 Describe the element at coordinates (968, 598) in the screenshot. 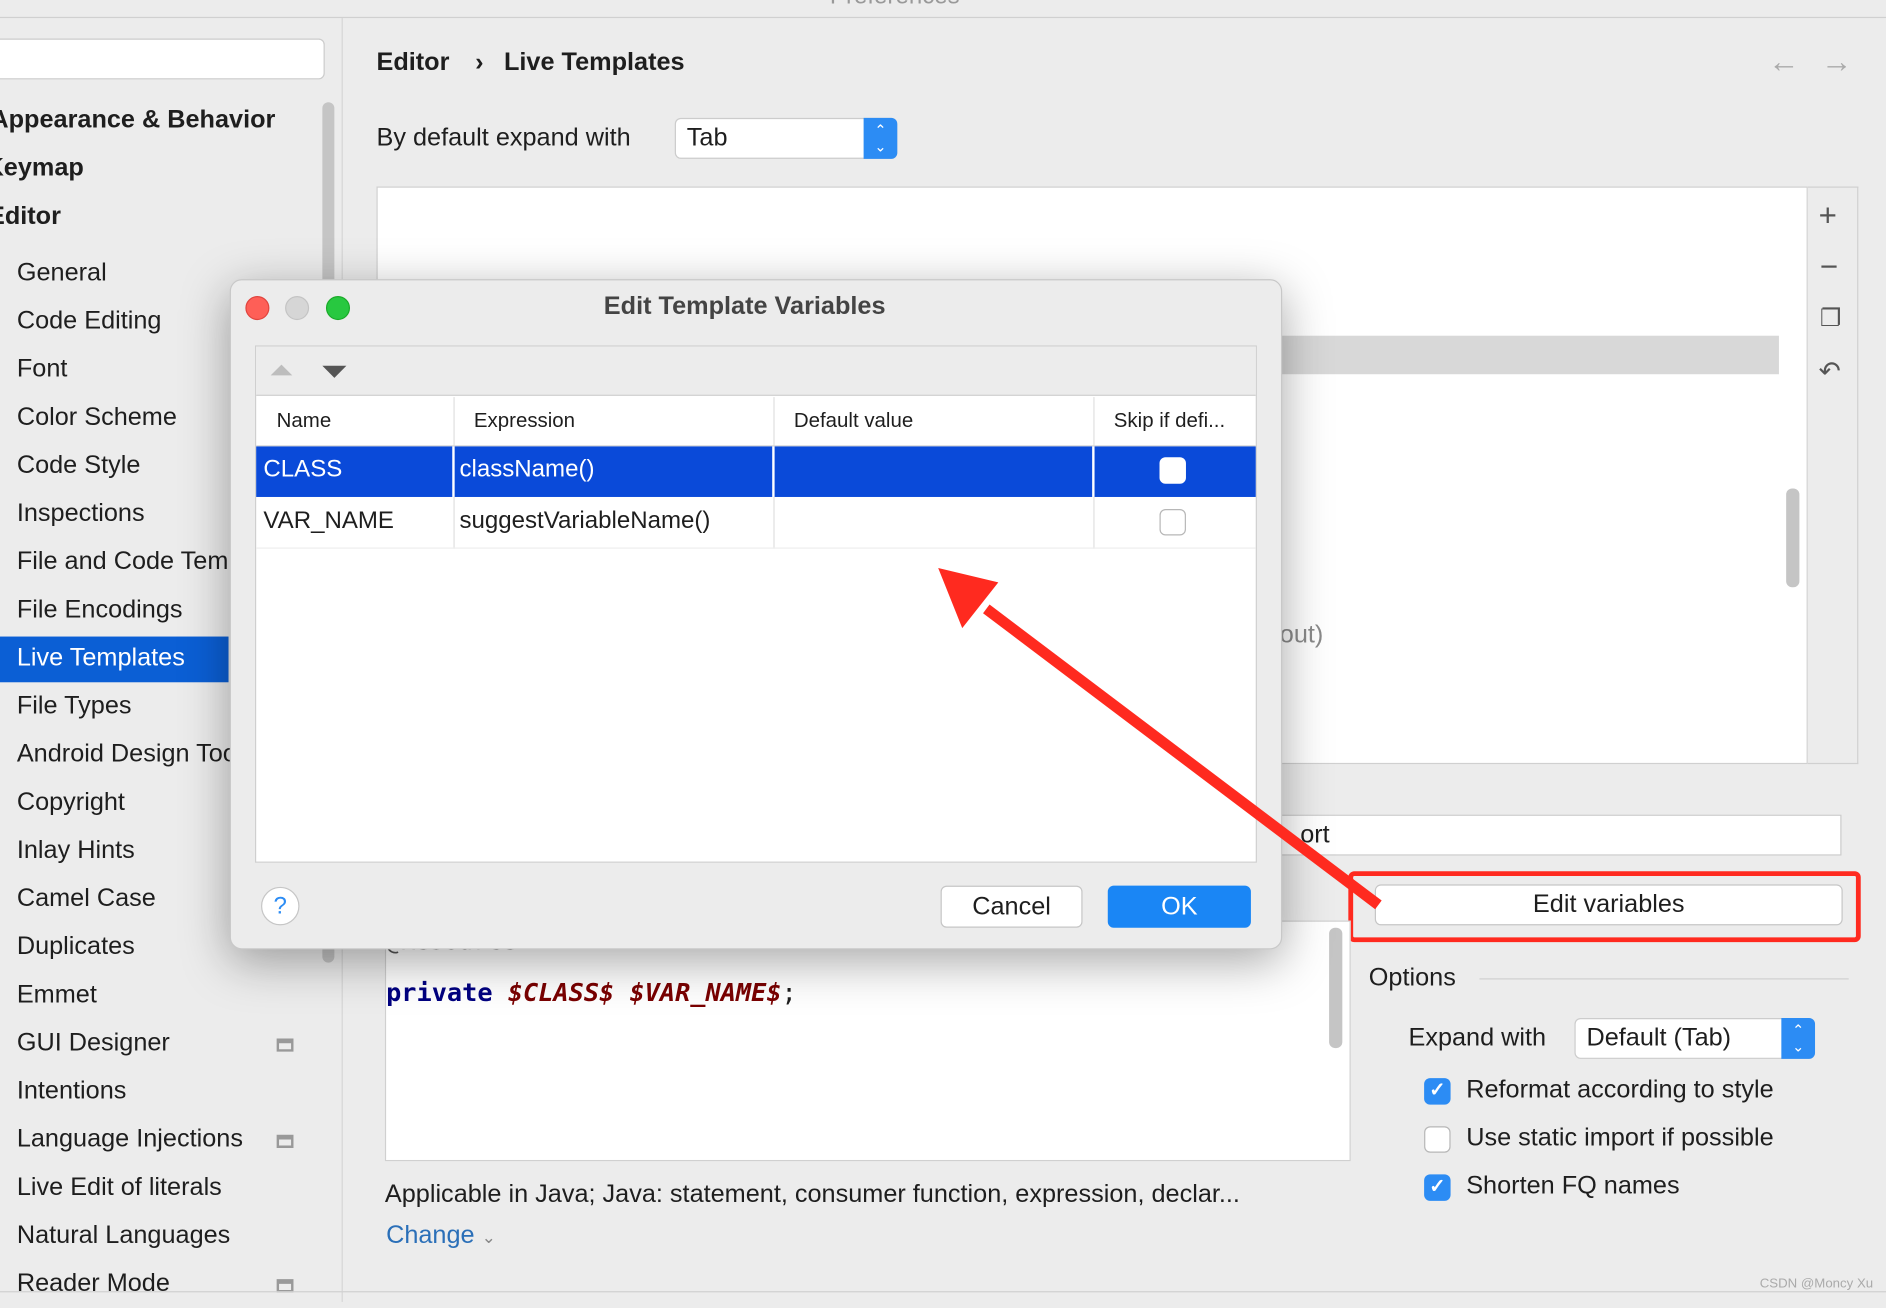

I see `annotation-arrow-head` at that location.